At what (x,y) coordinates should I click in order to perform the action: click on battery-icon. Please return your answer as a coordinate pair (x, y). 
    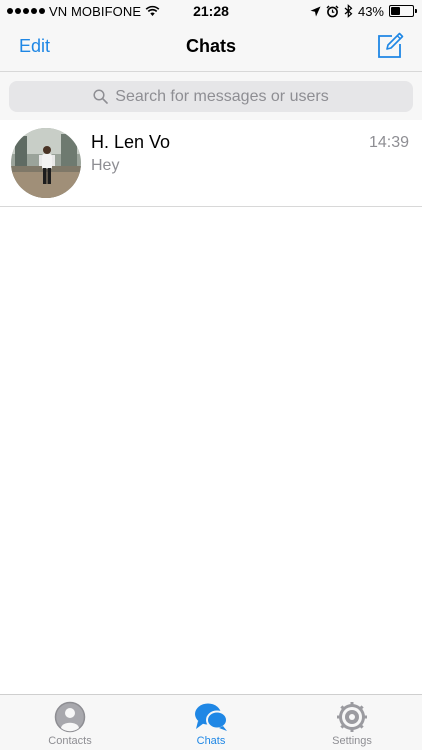
    Looking at the image, I should click on (403, 11).